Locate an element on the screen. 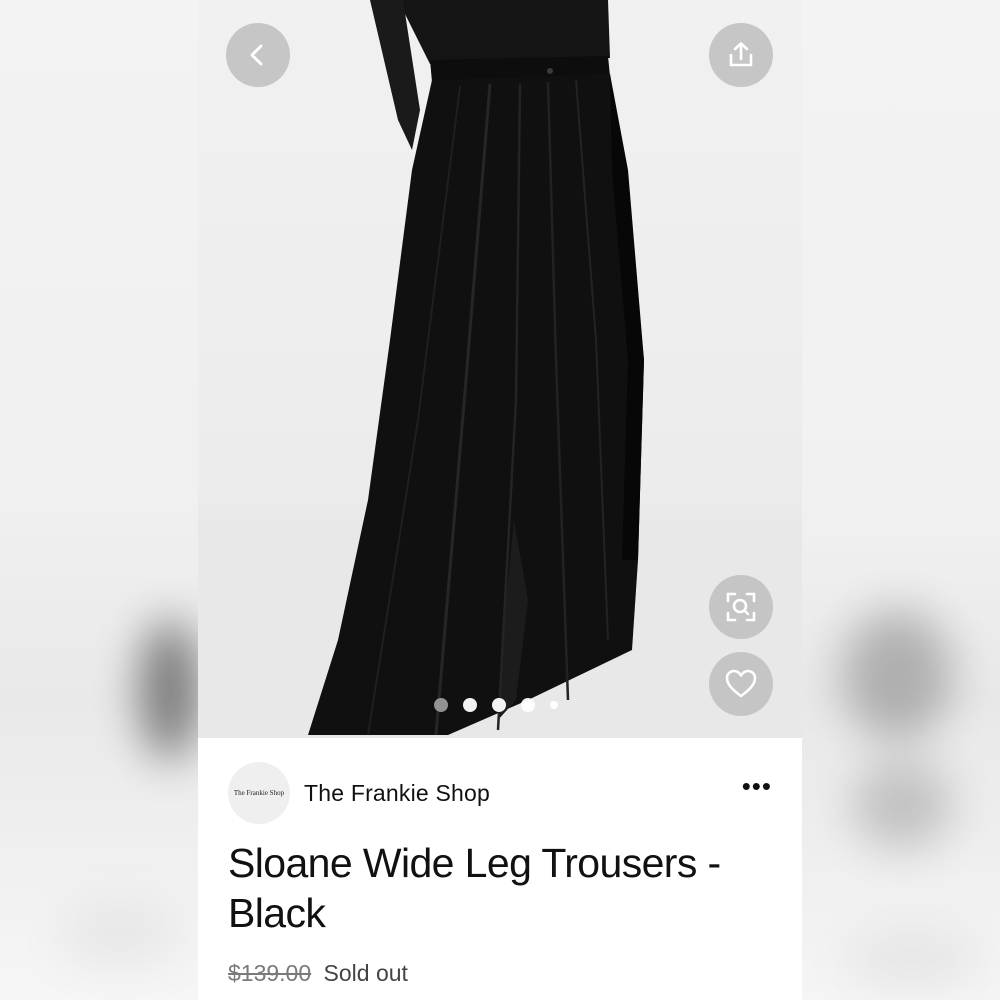 This screenshot has width=1000, height=1000. favorite-button is located at coordinates (741, 684).